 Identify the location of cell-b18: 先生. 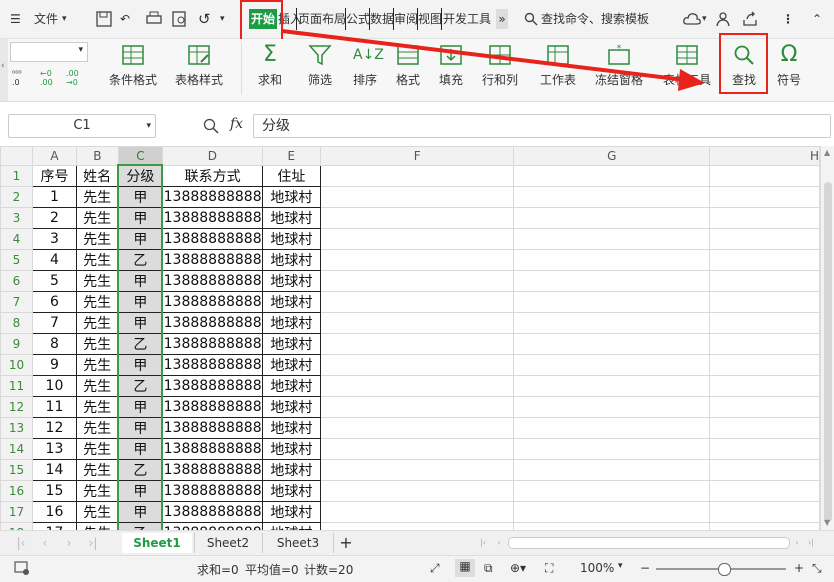
(97, 526).